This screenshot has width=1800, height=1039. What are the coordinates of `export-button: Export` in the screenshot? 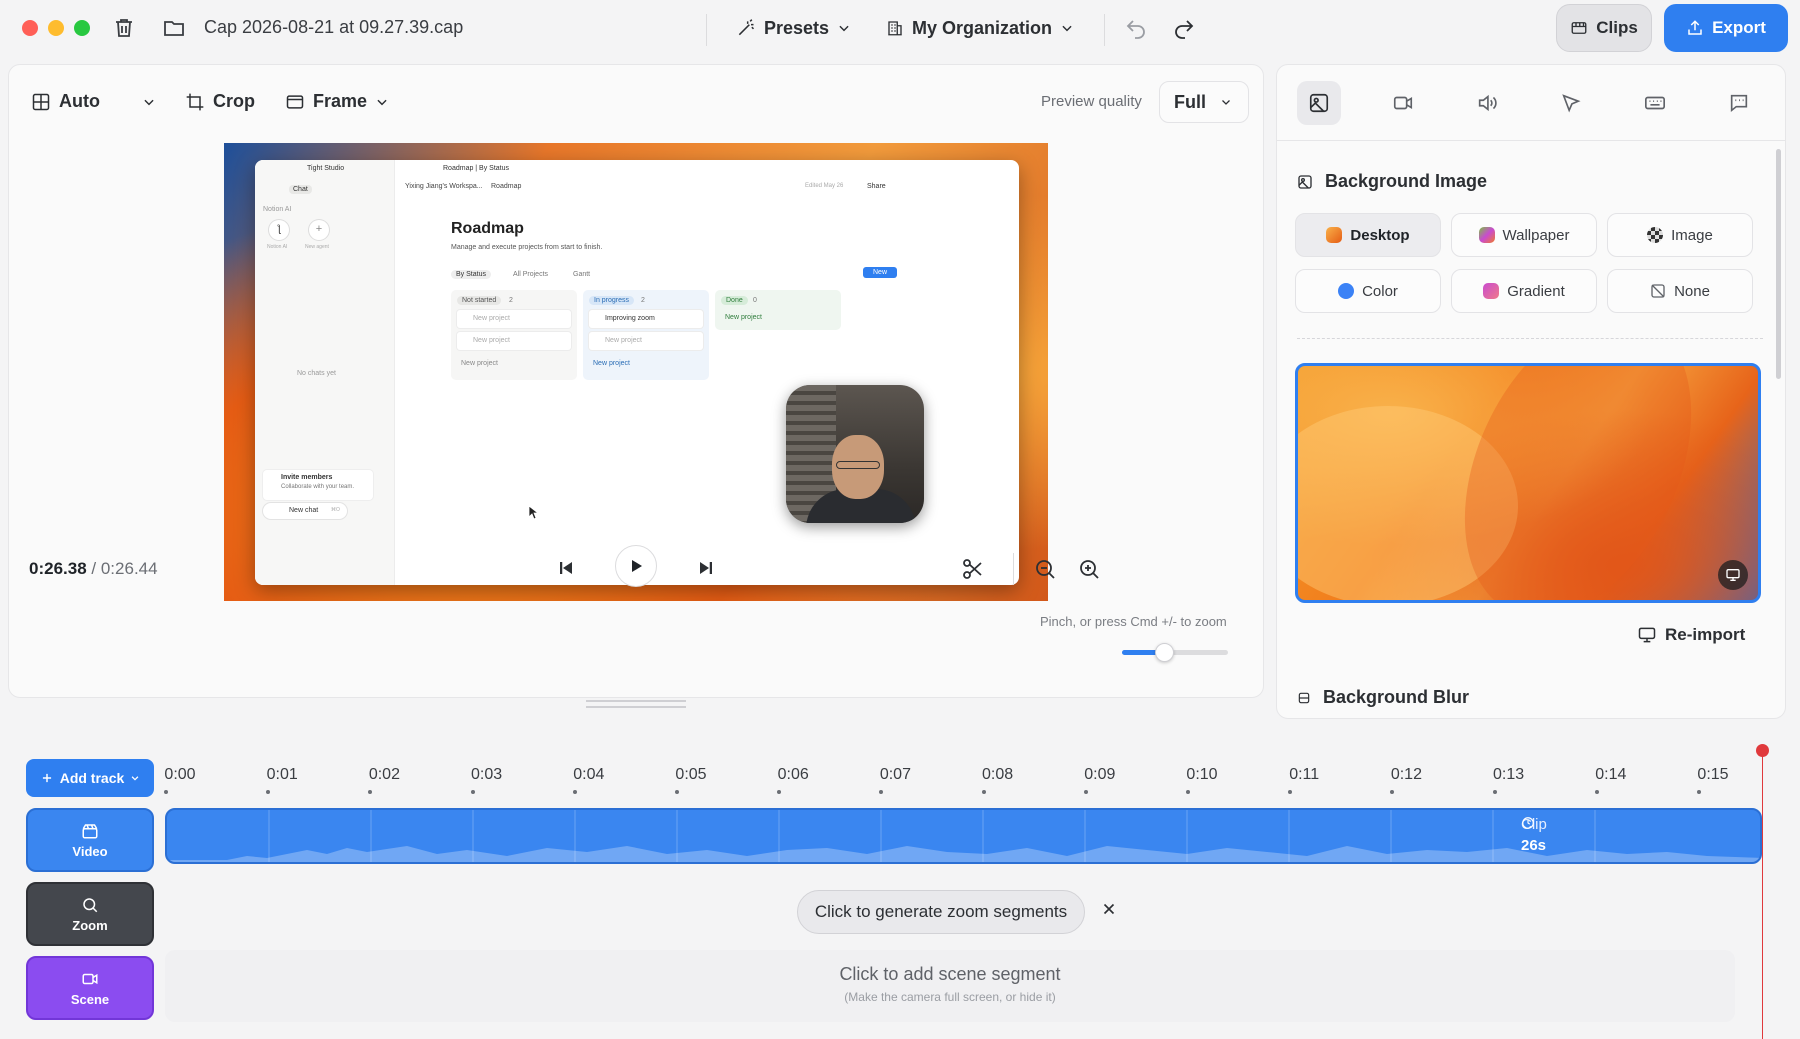 It's located at (1726, 28).